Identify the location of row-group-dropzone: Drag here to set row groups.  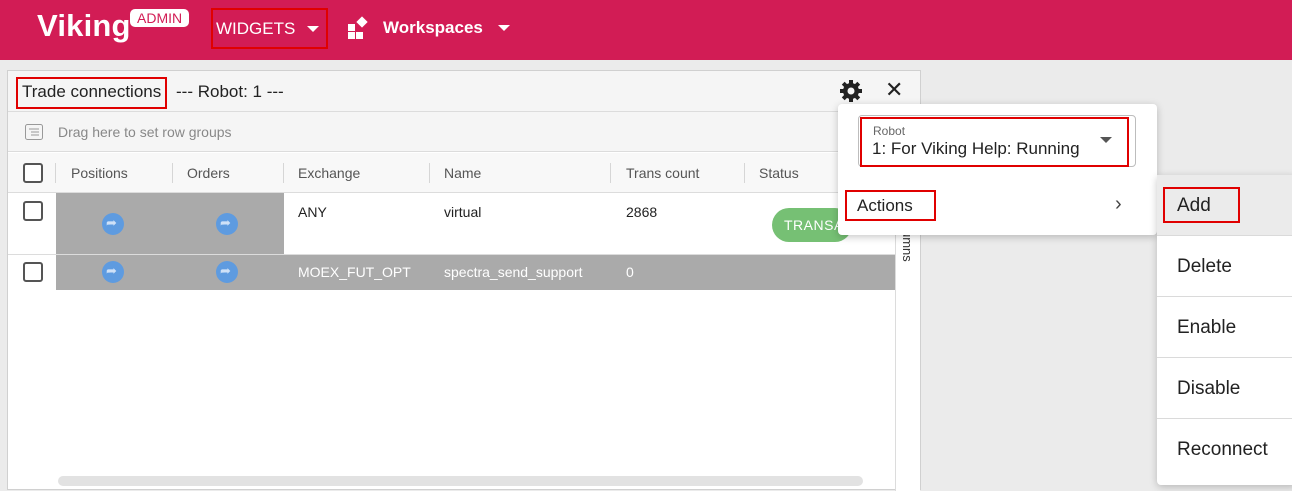
(464, 132).